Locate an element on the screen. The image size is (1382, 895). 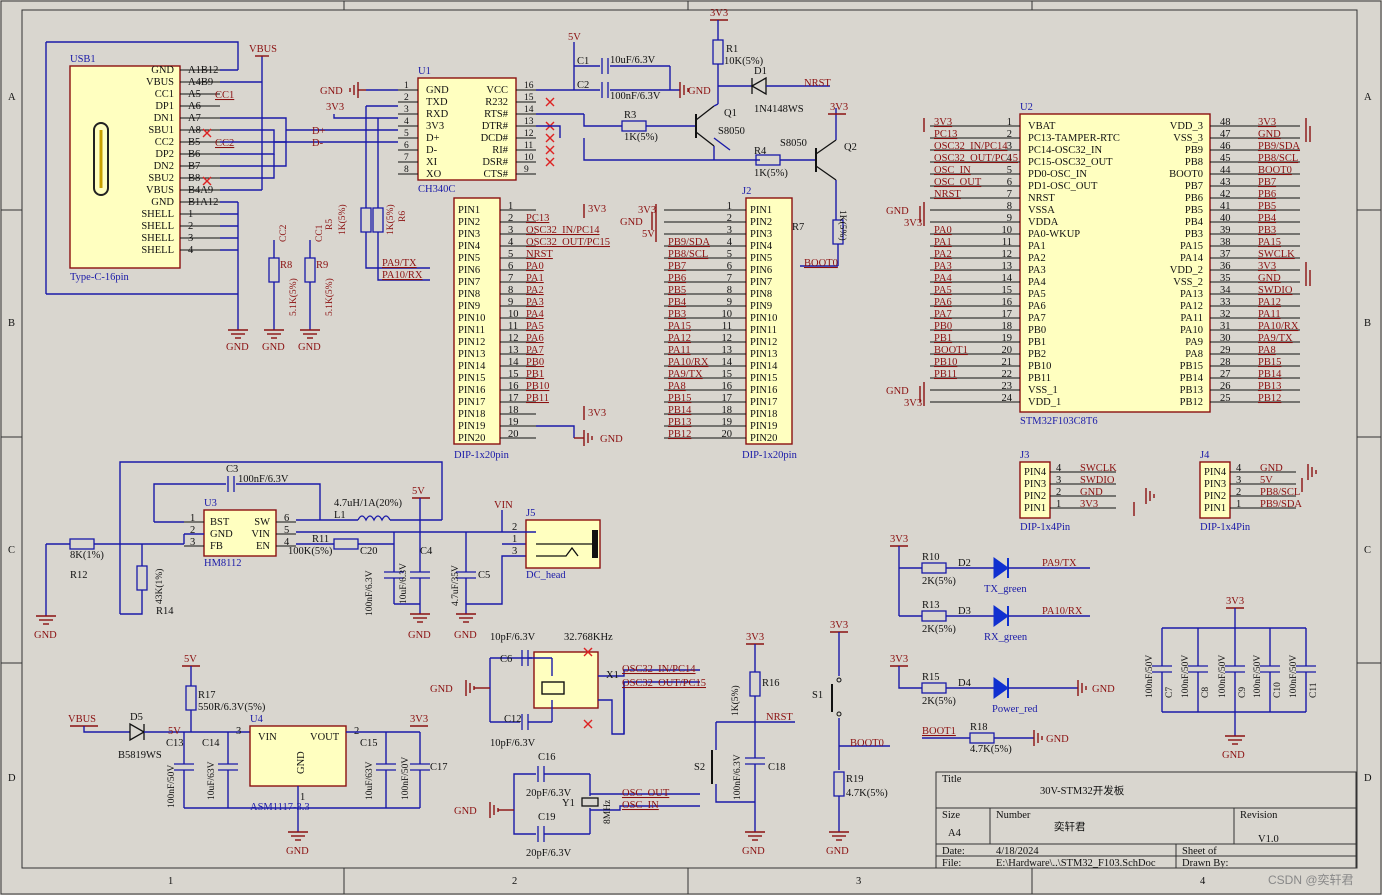
decap-value: 100nF/50V is located at coordinates (1294, 676).